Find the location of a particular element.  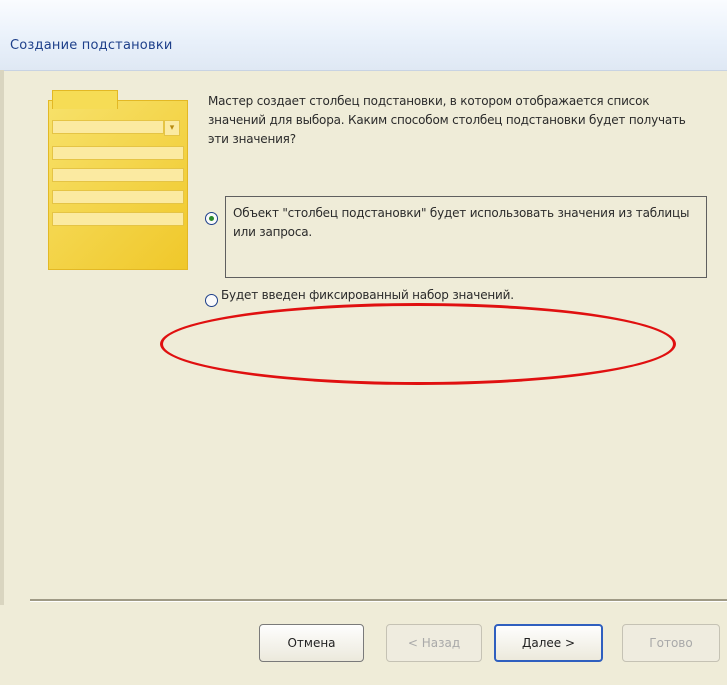

cancel-button: Отмена is located at coordinates (311, 643).